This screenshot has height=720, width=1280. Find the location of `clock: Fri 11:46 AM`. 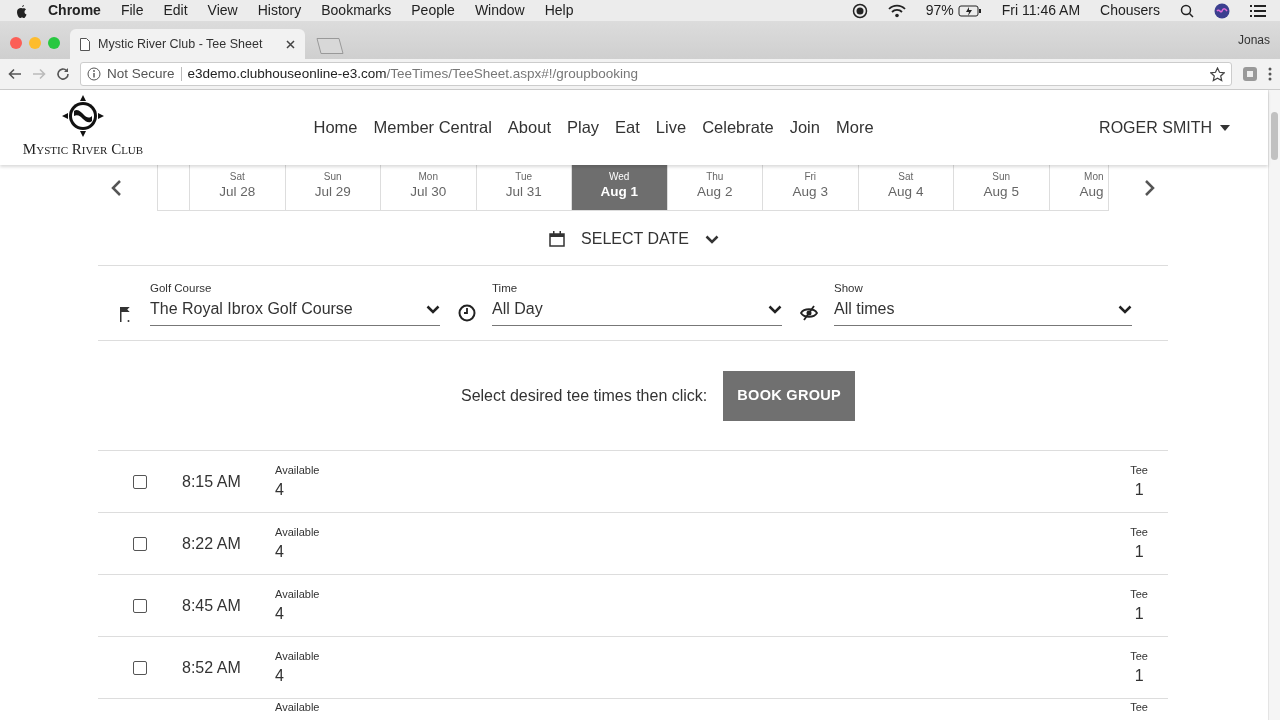

clock: Fri 11:46 AM is located at coordinates (1041, 10).